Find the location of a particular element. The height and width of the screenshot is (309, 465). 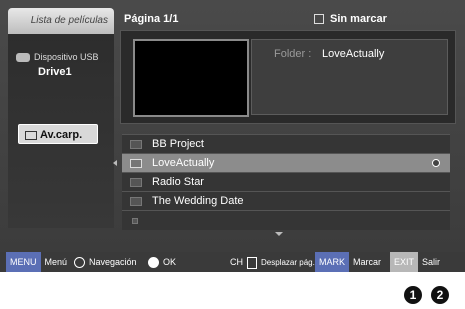

ok-icon is located at coordinates (153, 263).